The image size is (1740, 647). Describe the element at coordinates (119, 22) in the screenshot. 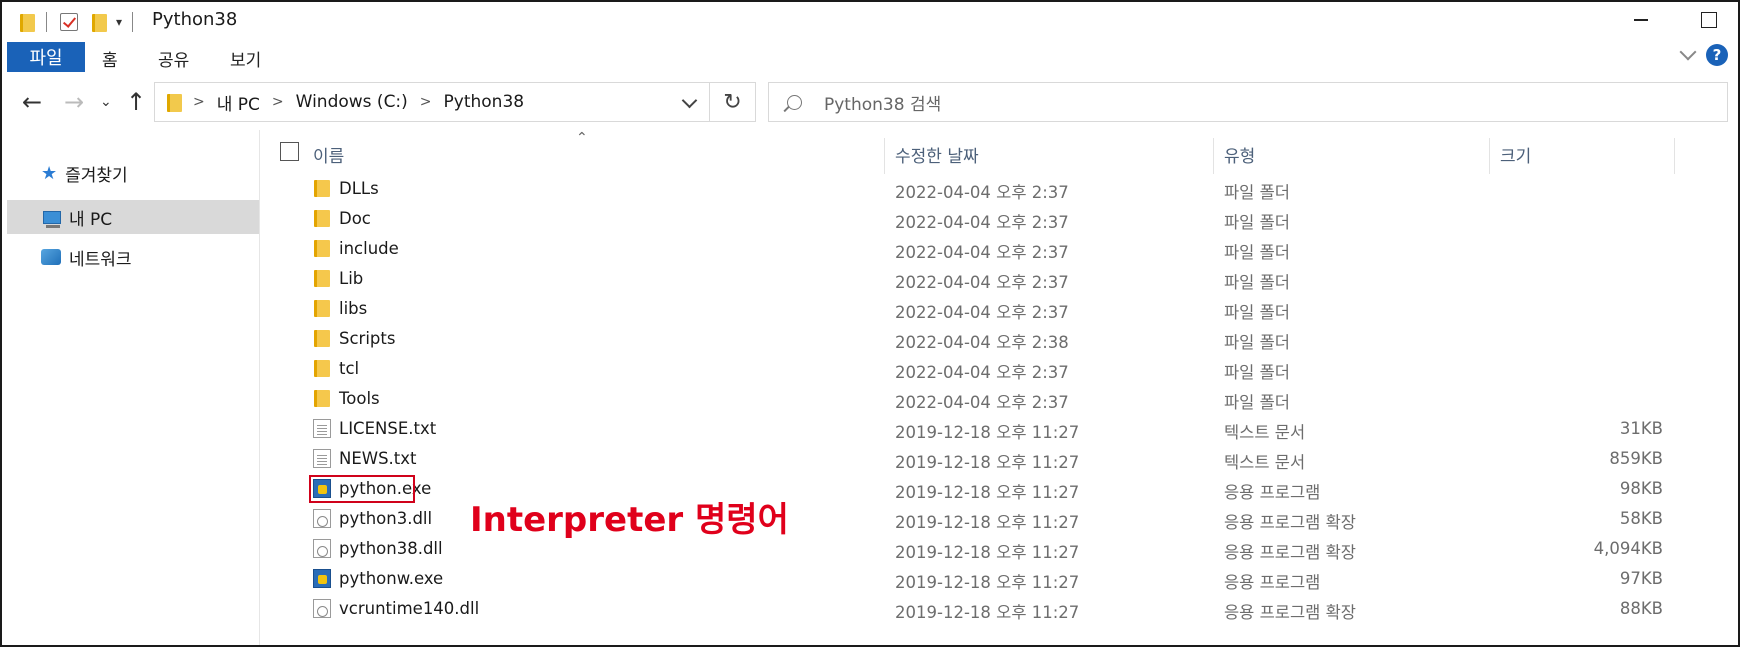

I see `customize-dropdown-icon: ▾` at that location.